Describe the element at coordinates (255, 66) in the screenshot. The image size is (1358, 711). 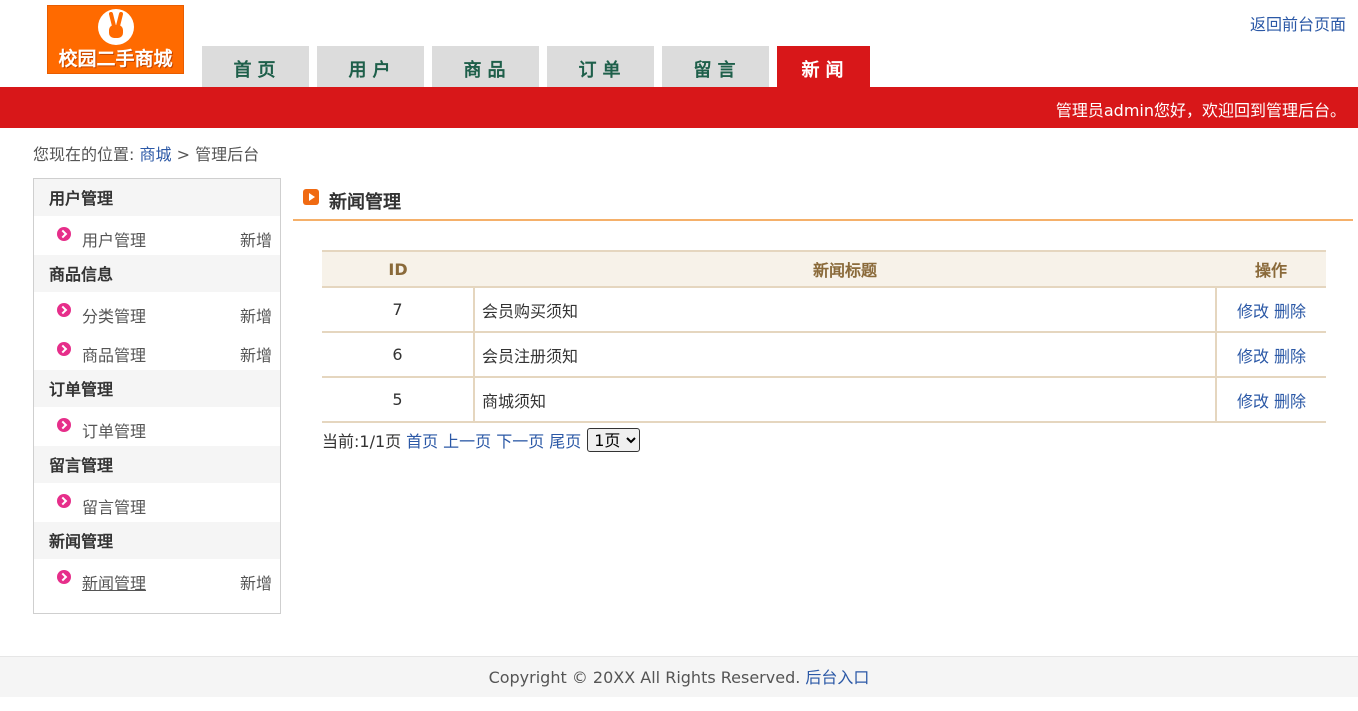
I see `tab-home: 首页` at that location.